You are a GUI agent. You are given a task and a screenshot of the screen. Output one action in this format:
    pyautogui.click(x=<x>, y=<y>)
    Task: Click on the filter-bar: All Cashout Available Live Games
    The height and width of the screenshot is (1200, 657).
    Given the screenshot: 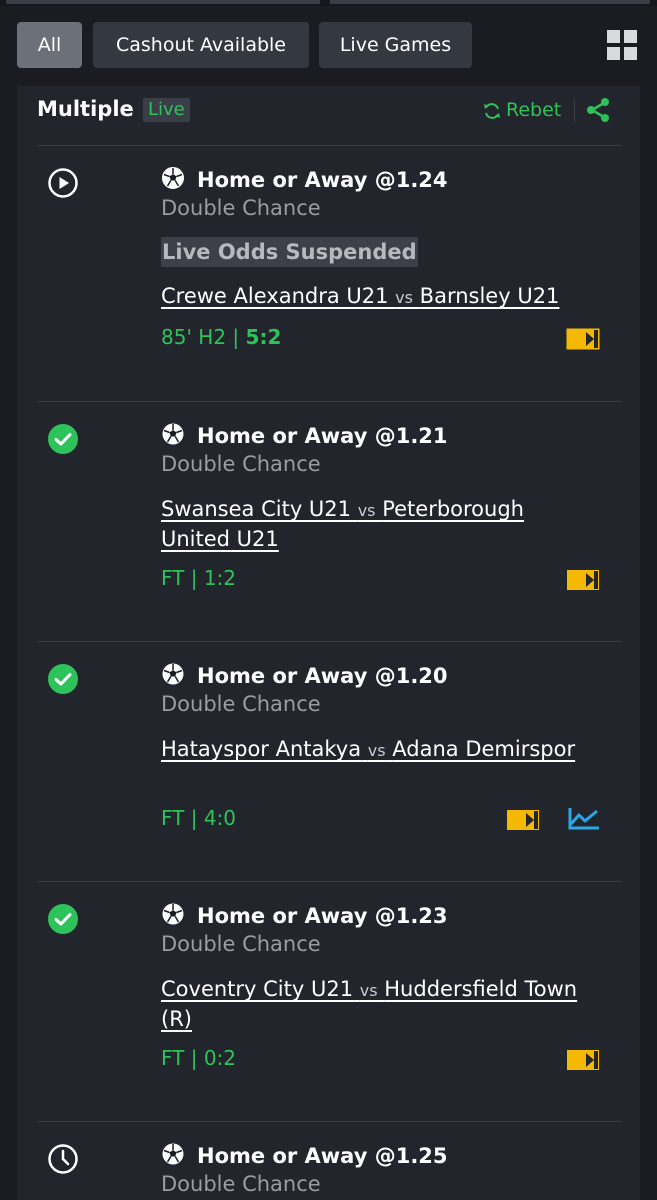 What is the action you would take?
    pyautogui.click(x=328, y=45)
    